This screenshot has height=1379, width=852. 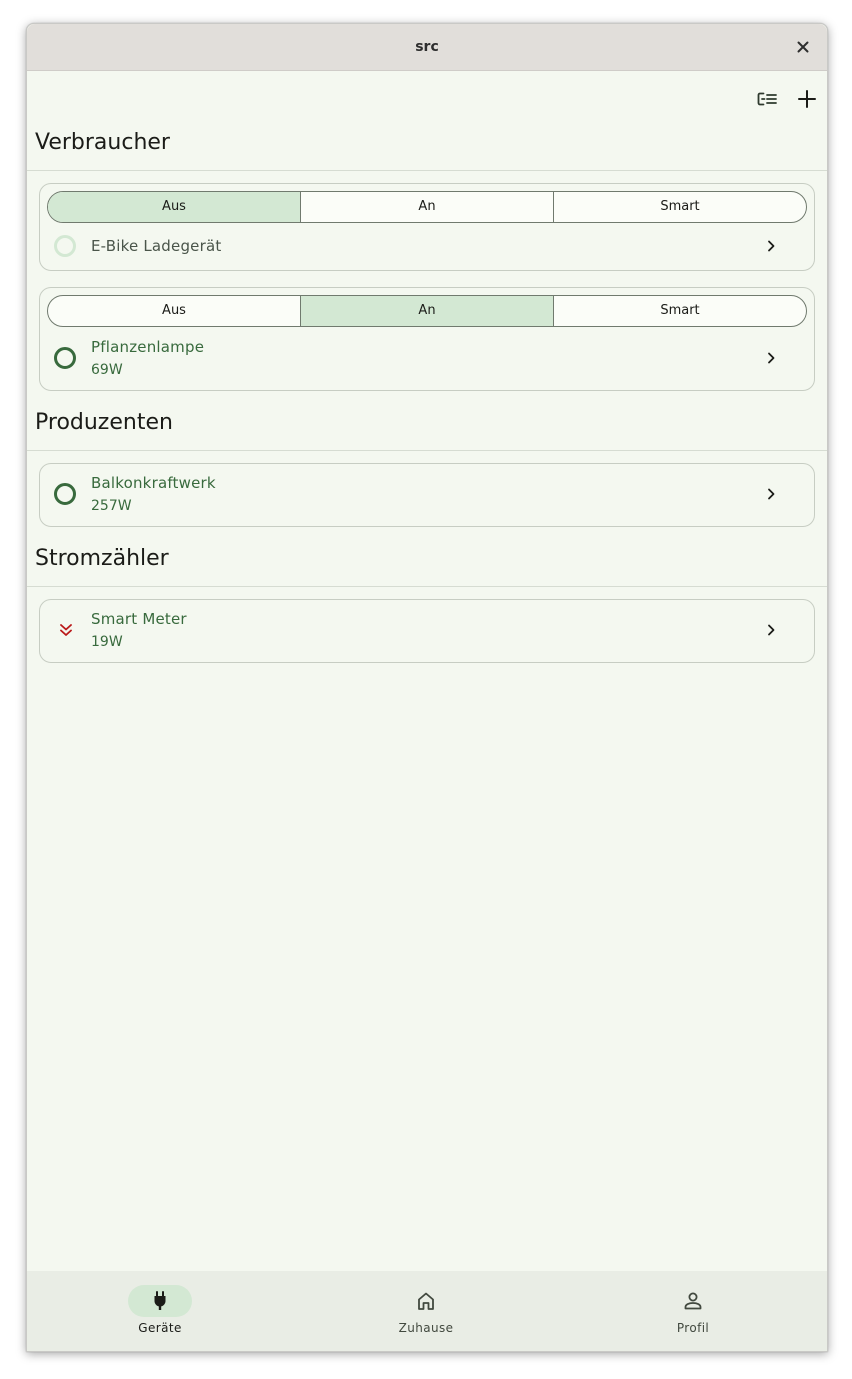 What do you see at coordinates (427, 227) in the screenshot?
I see `device-card-ebike: Aus An Smart E-Bike Ladegerät` at bounding box center [427, 227].